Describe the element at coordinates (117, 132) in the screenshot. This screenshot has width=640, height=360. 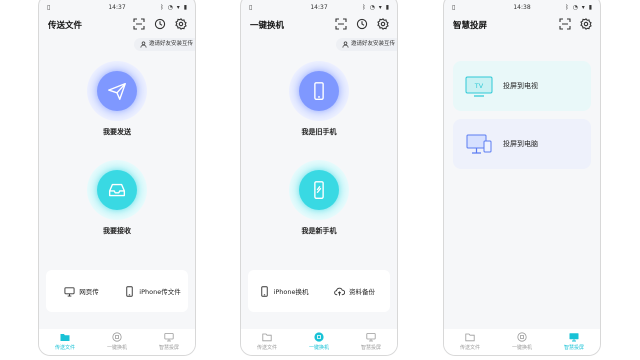
I see `send-label: 我要发送` at that location.